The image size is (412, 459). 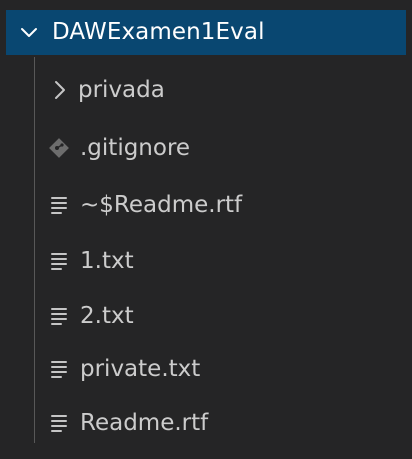 I want to click on tree-item-label: privada, so click(x=121, y=90).